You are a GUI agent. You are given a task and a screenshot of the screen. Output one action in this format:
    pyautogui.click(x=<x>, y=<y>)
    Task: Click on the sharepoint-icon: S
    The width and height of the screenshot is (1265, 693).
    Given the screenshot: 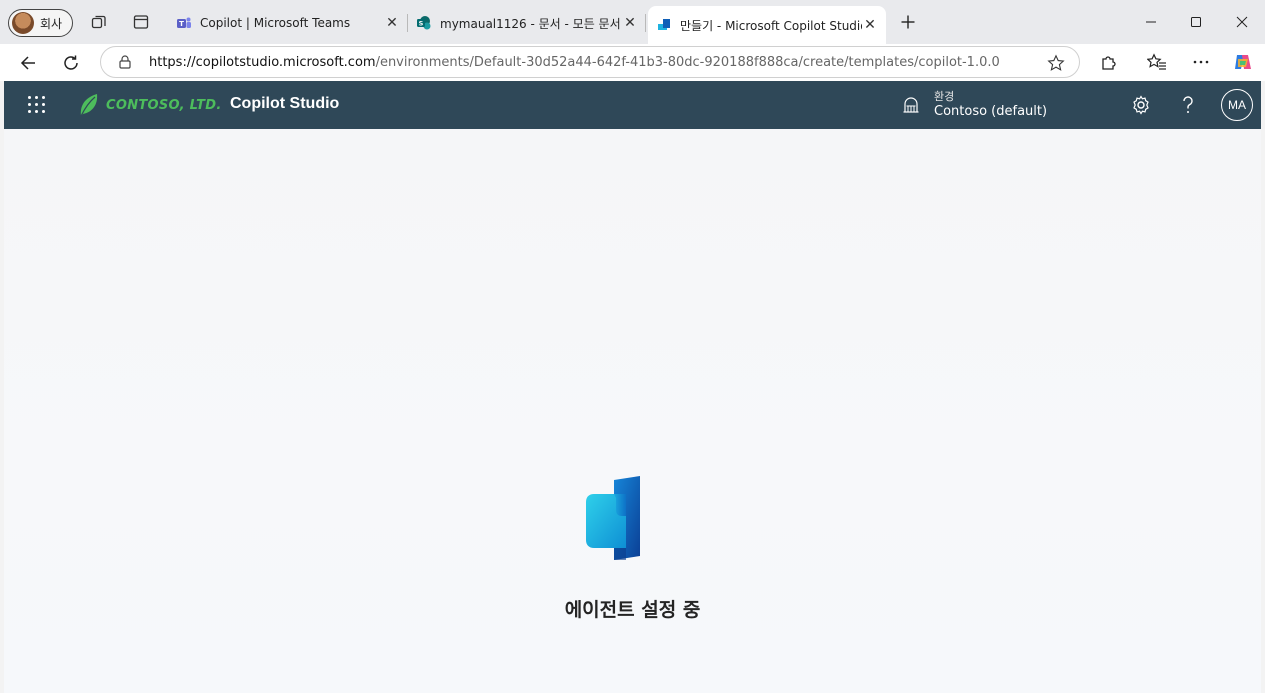 What is the action you would take?
    pyautogui.click(x=424, y=23)
    